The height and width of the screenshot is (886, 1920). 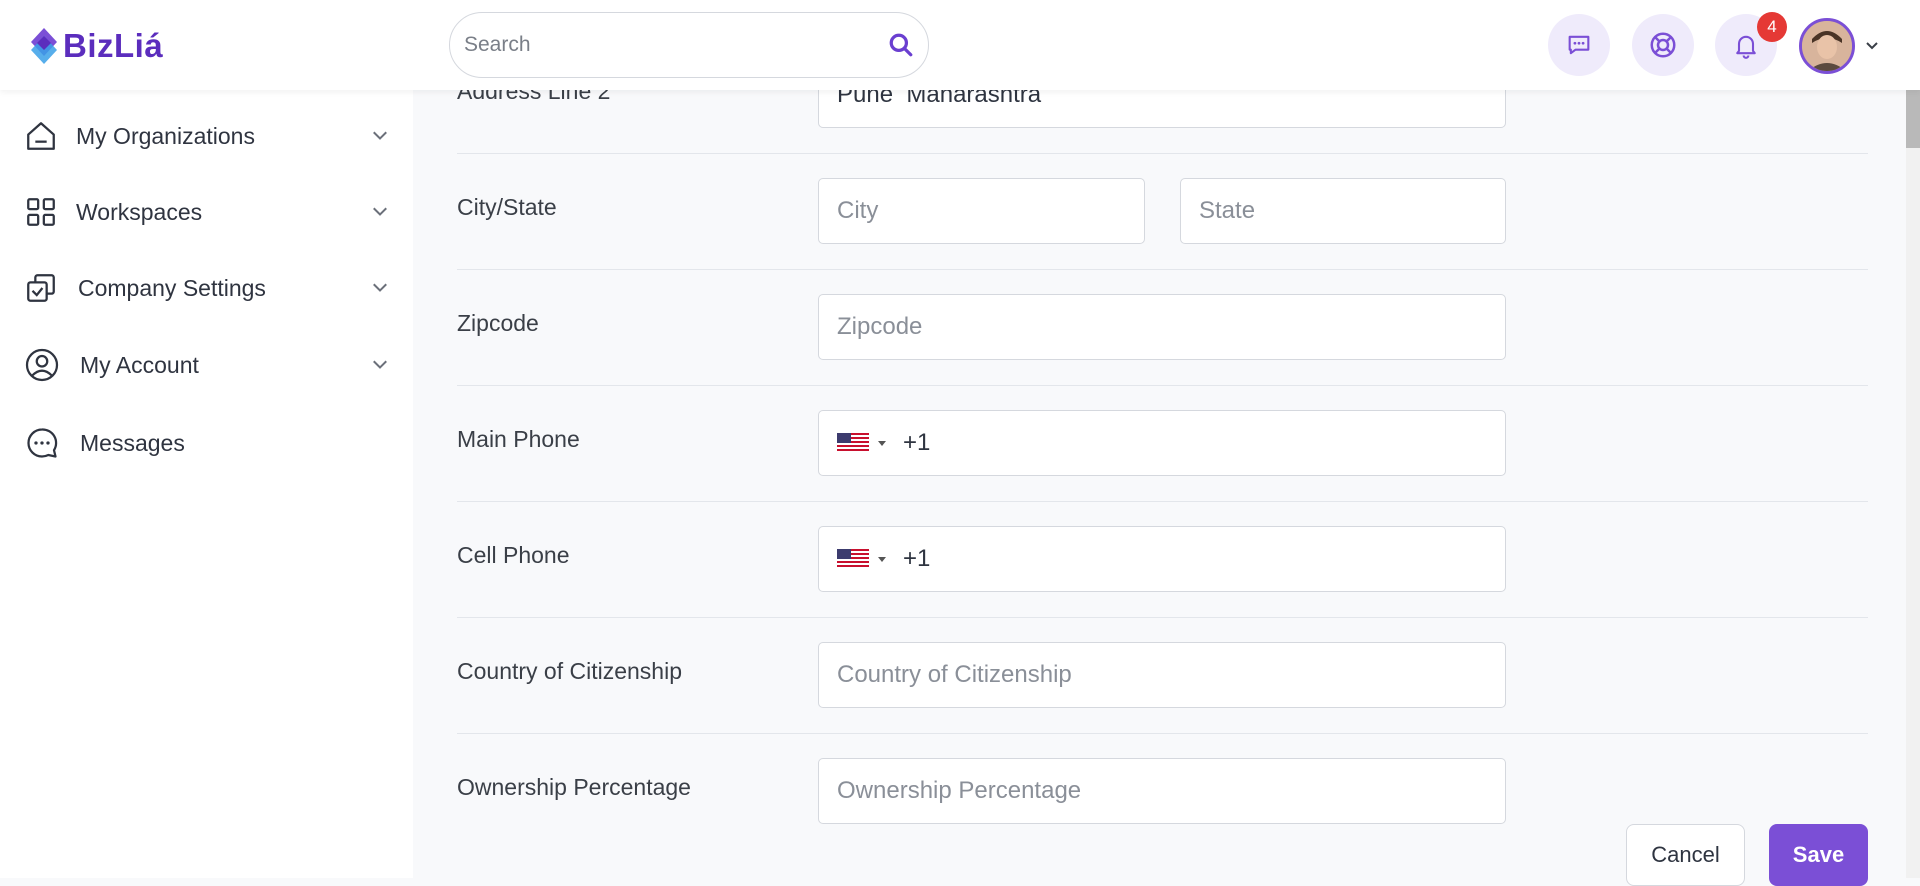 I want to click on scrollbar-track, so click(x=1913, y=474).